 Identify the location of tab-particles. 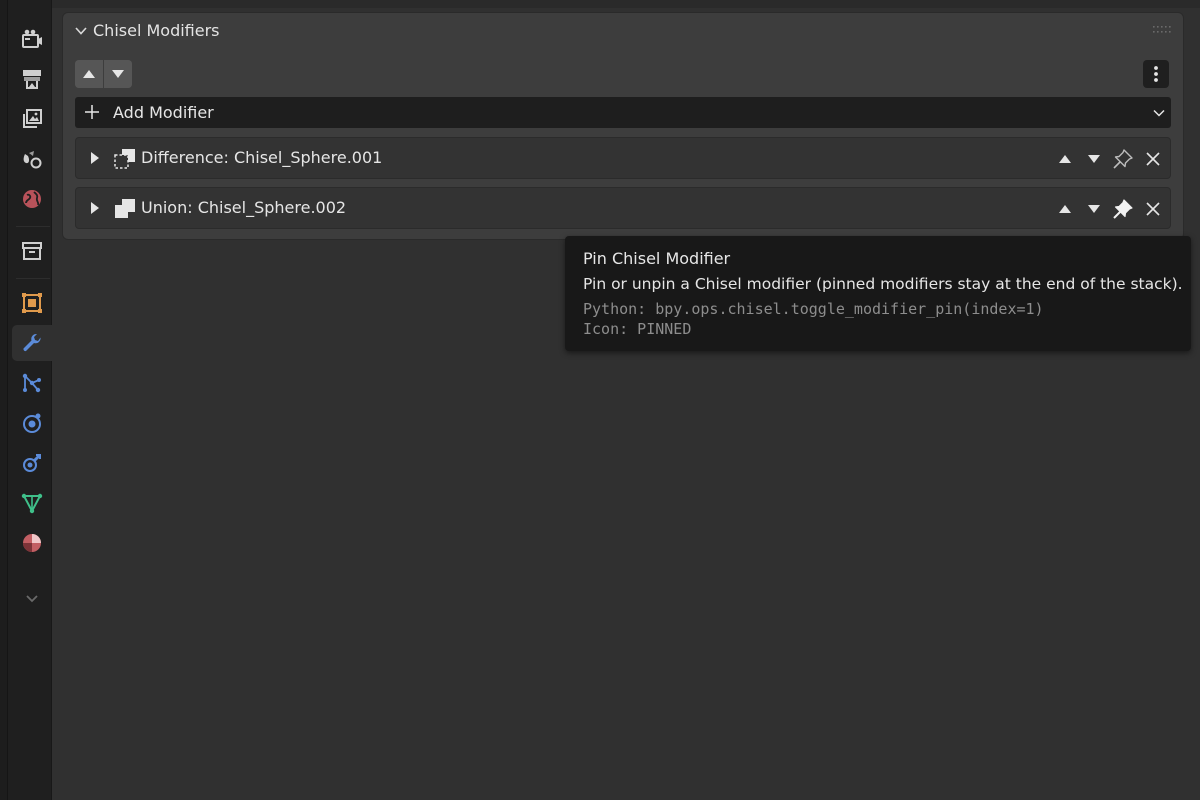
(32, 383).